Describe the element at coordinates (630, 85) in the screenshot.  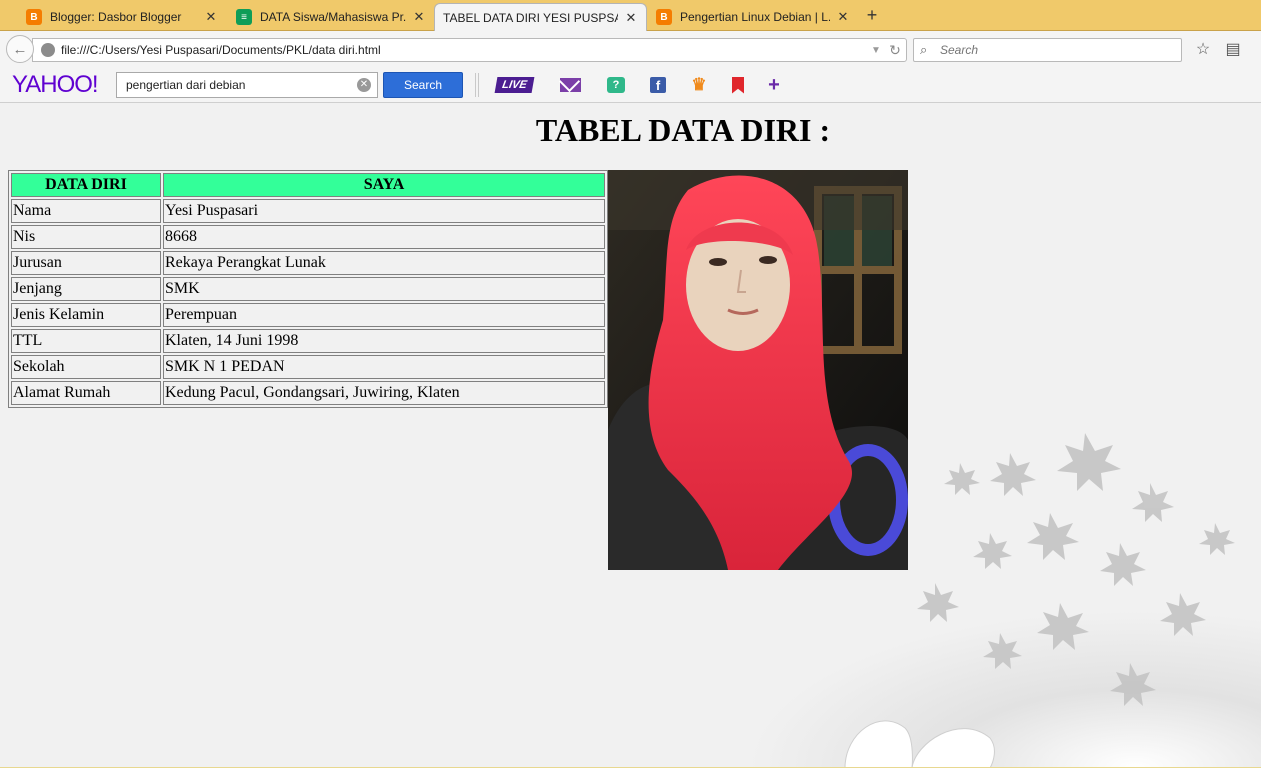
I see `yahoo-toolbar: YAHOO! ✕ Search LIVE ? f ♛ +` at that location.